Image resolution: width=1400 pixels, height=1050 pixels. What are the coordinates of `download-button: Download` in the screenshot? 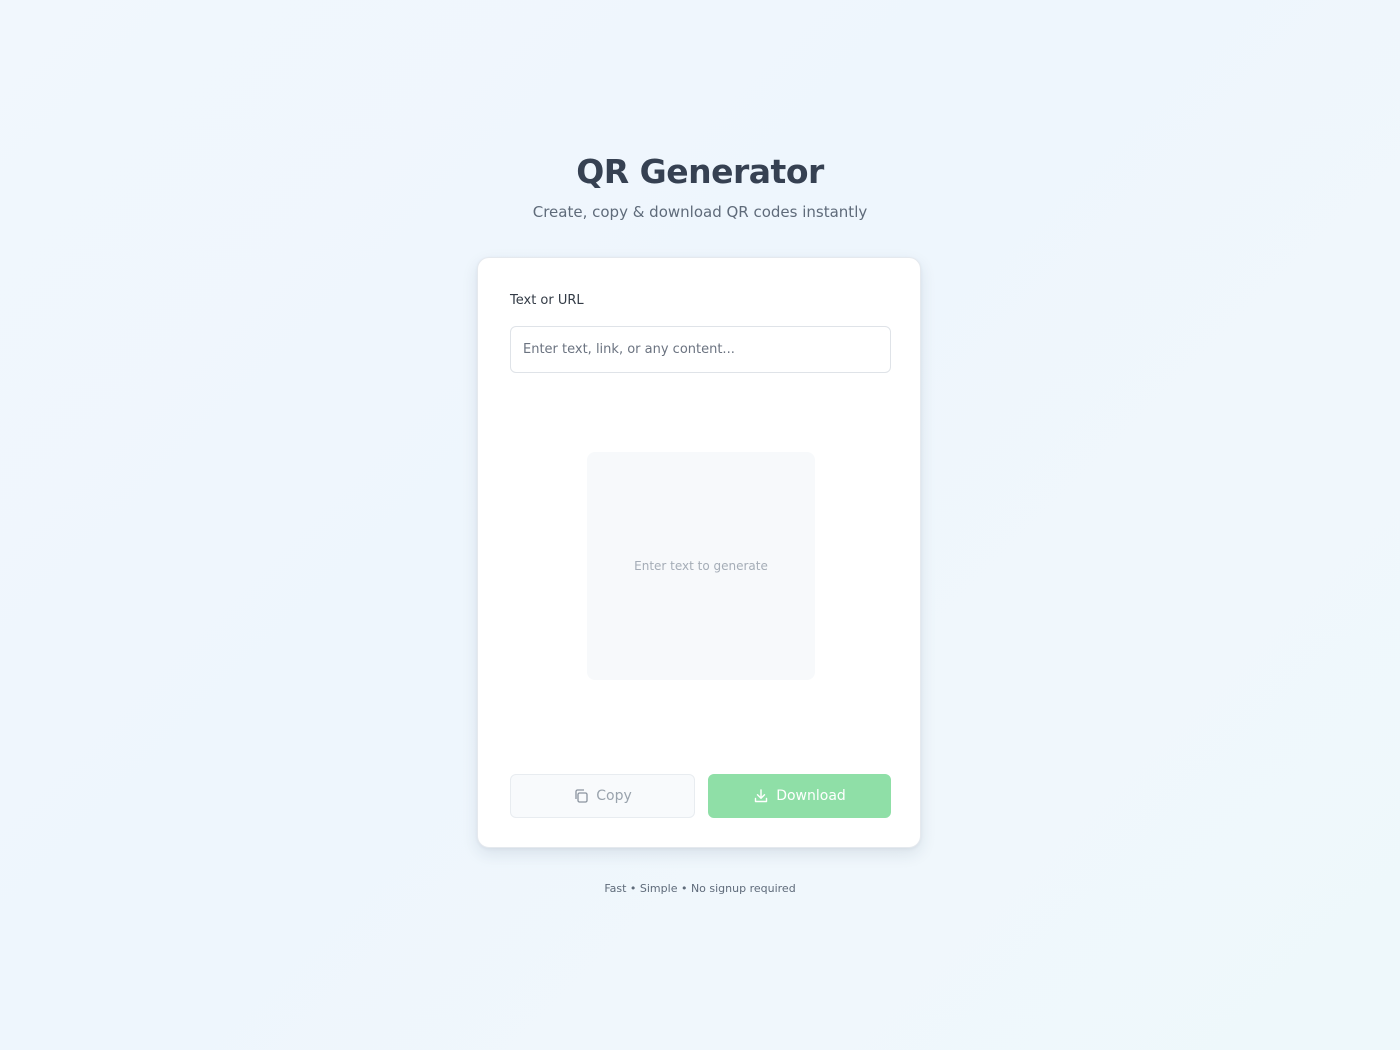 It's located at (799, 796).